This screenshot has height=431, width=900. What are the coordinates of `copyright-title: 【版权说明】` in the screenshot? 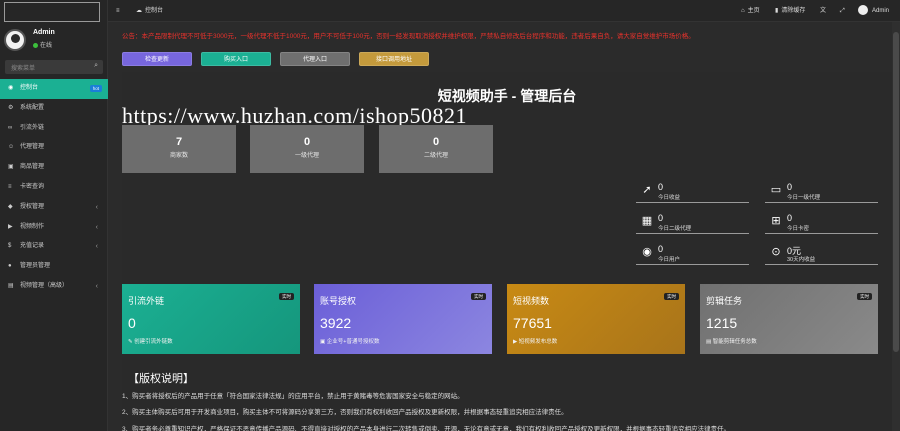 It's located at (161, 379).